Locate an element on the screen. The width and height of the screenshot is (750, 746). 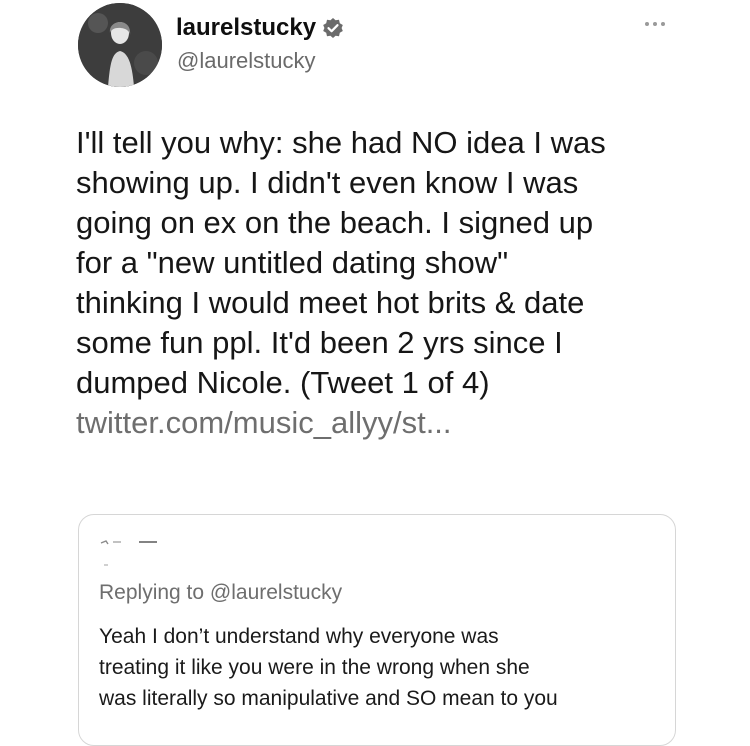
tweet-text-line: thinking I would meet hot brits & date is located at coordinates (330, 302).